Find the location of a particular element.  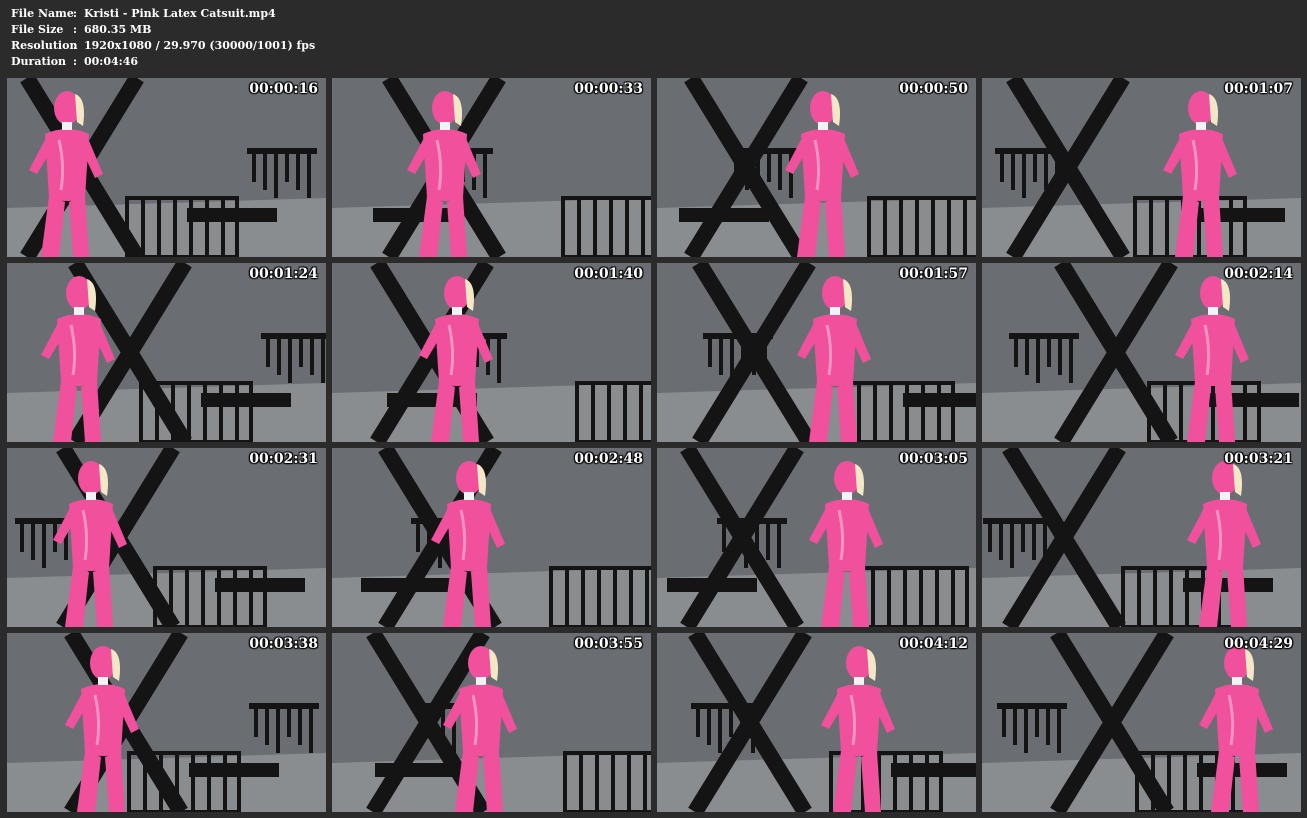

timestamp-label: 00:01:07 is located at coordinates (1258, 89).